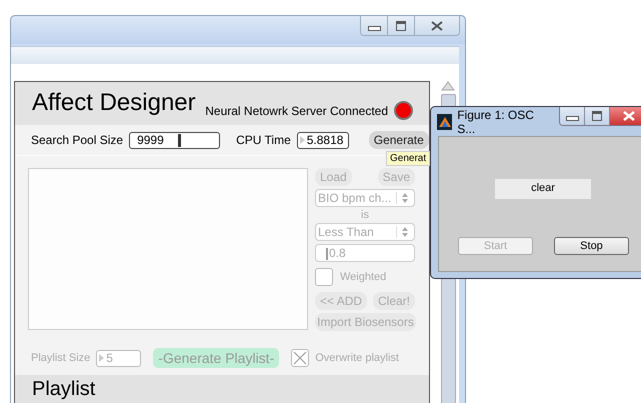 The image size is (641, 403). Describe the element at coordinates (322, 140) in the screenshot. I see `cpu-time-field: 5.8818` at that location.